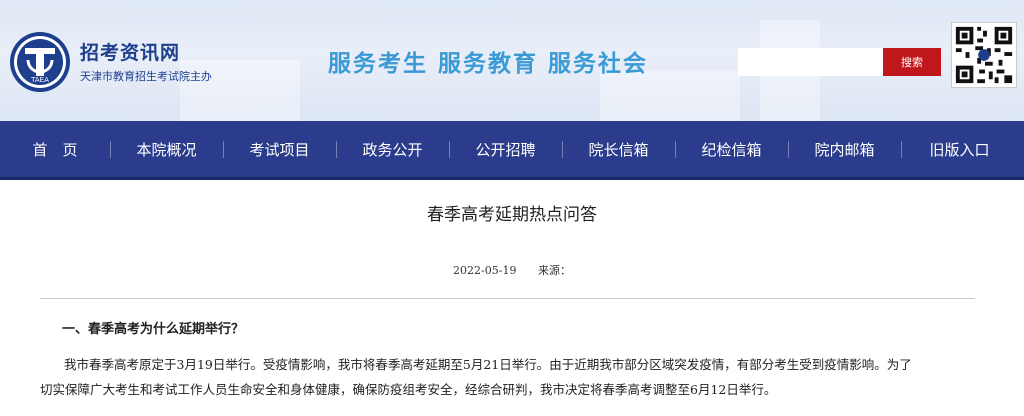  Describe the element at coordinates (984, 55) in the screenshot. I see `qr-code-icon` at that location.